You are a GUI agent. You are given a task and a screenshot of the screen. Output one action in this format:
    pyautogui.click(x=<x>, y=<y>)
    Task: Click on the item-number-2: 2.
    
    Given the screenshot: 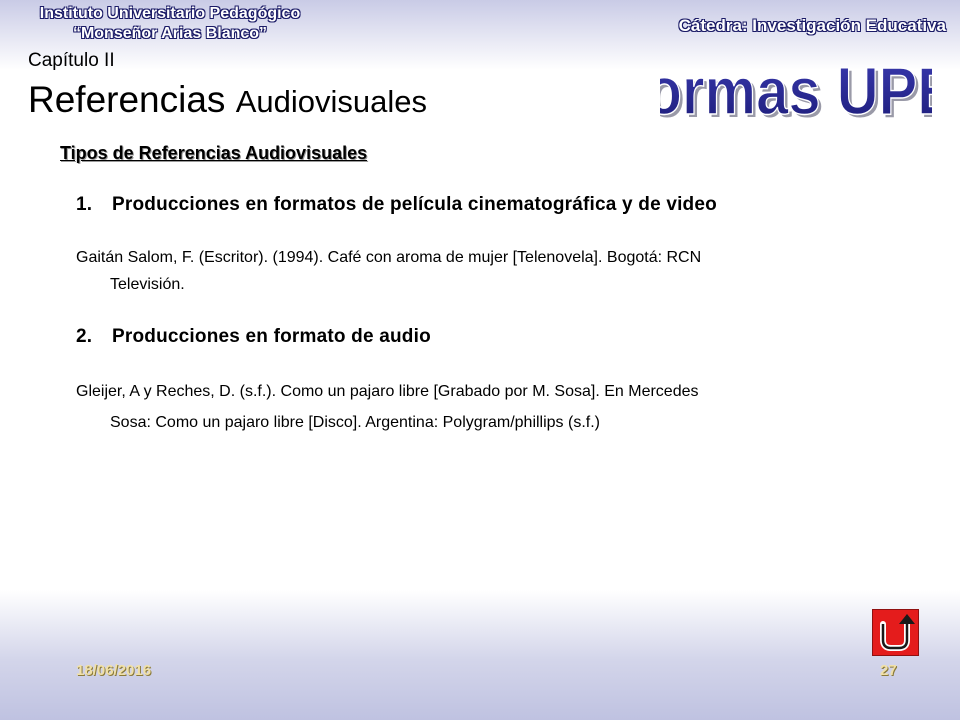 What is the action you would take?
    pyautogui.click(x=84, y=336)
    